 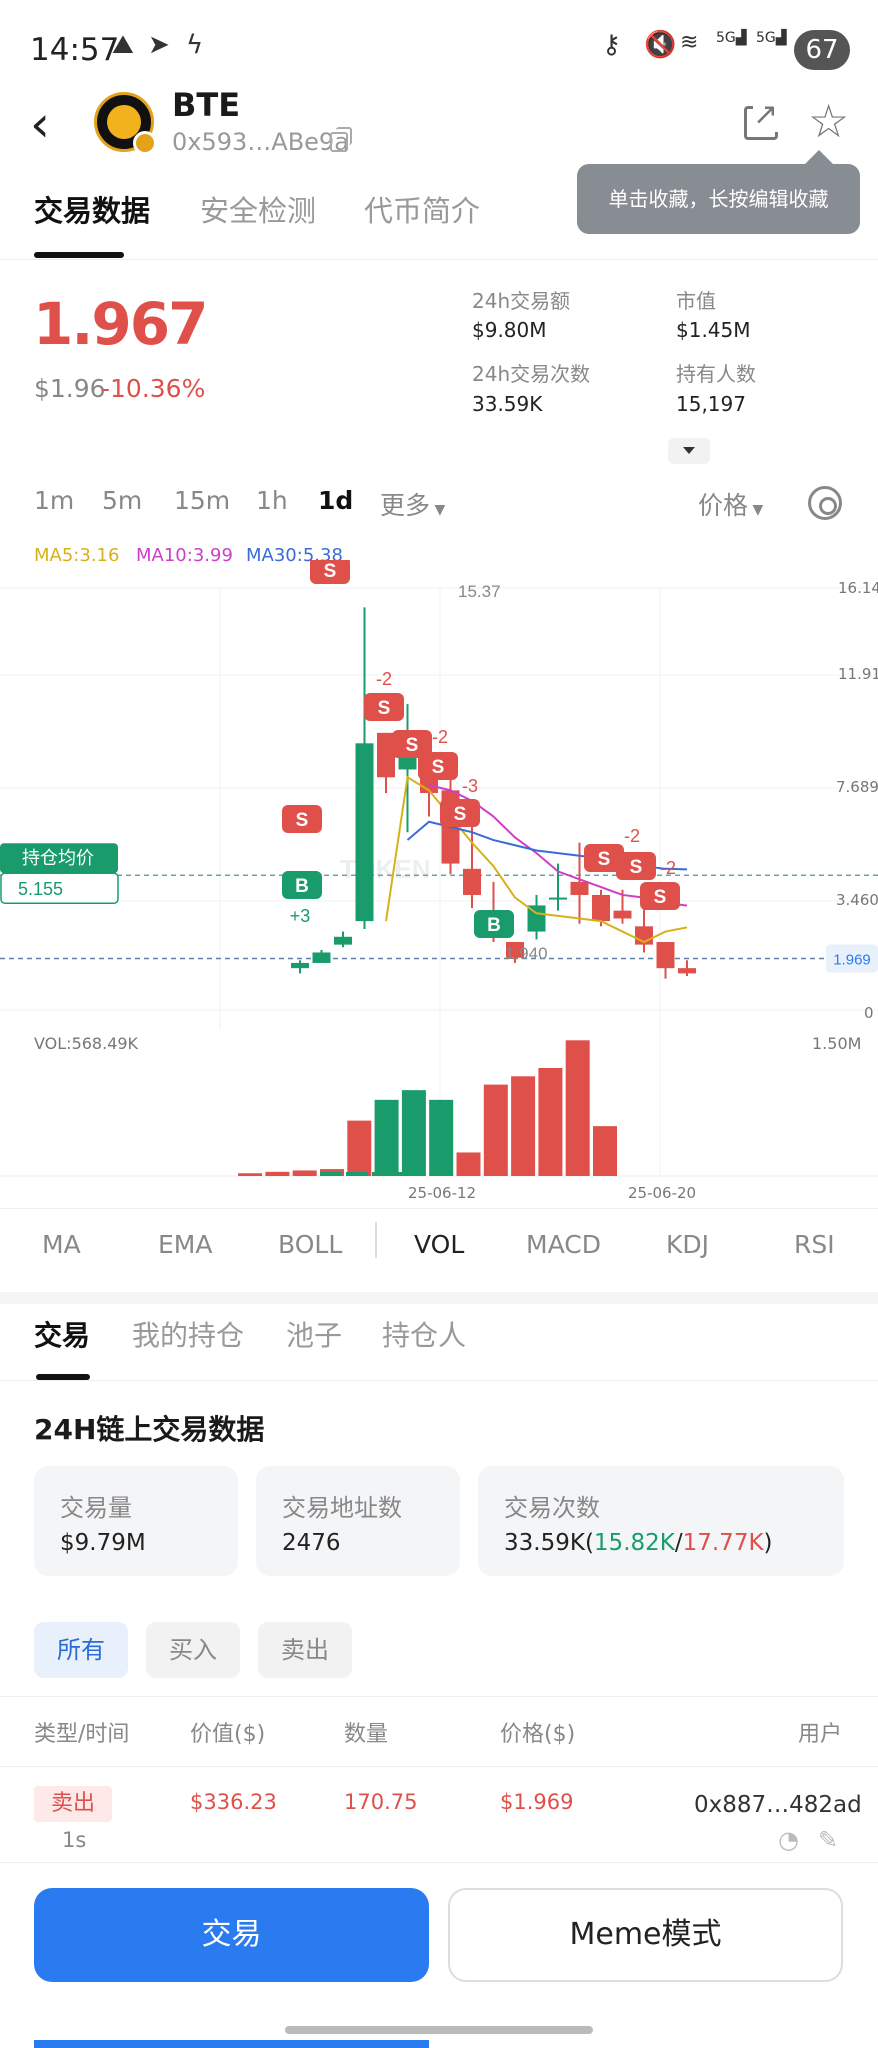 What do you see at coordinates (852, 960) in the screenshot?
I see `current-price-tag: 1.969` at bounding box center [852, 960].